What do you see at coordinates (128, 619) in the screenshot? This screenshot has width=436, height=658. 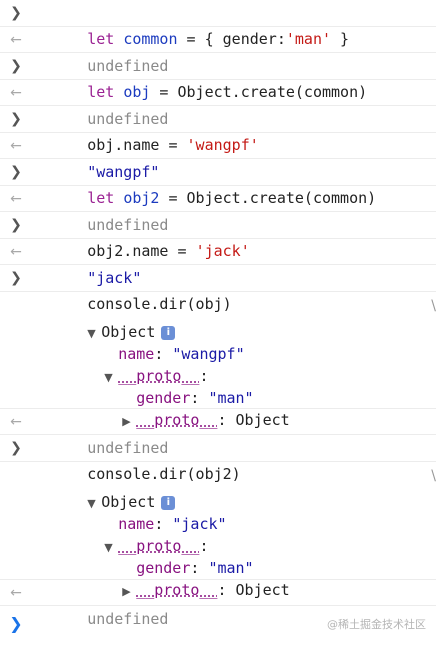 I see `return-value: undefined` at bounding box center [128, 619].